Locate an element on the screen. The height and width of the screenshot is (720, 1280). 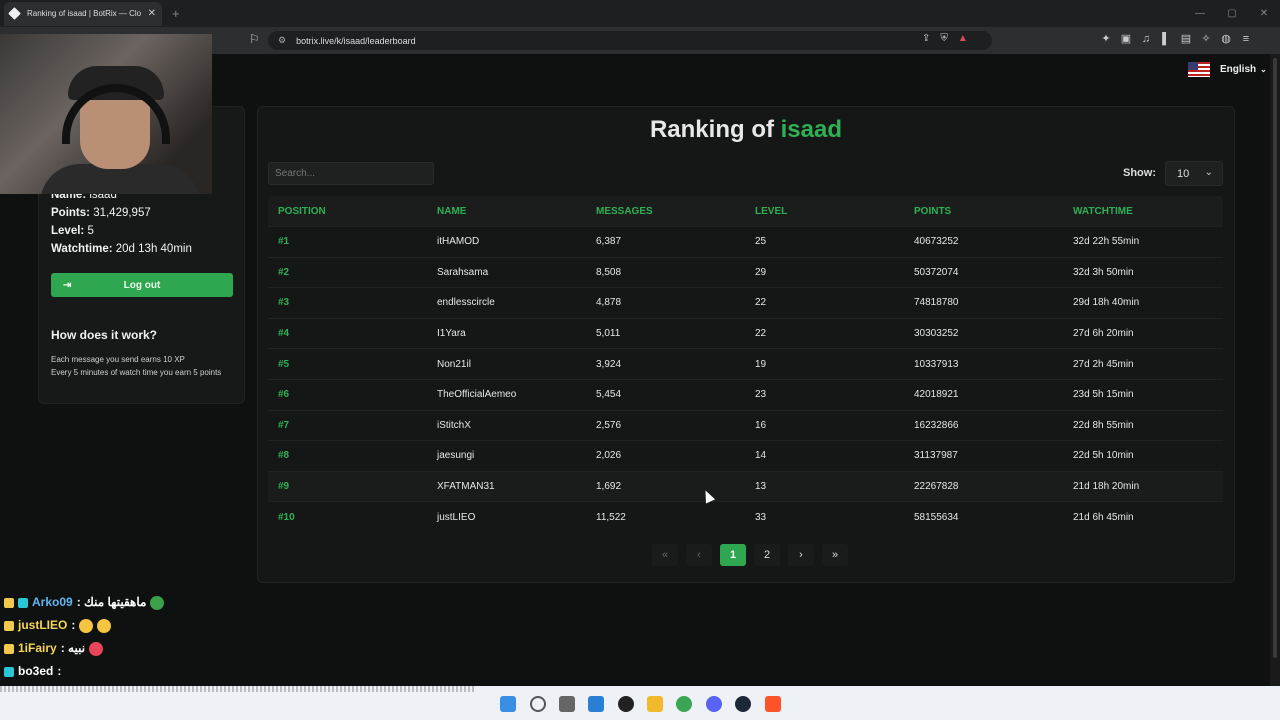
watchtime-cell: 22d 5h 10min is located at coordinates (1103, 456).